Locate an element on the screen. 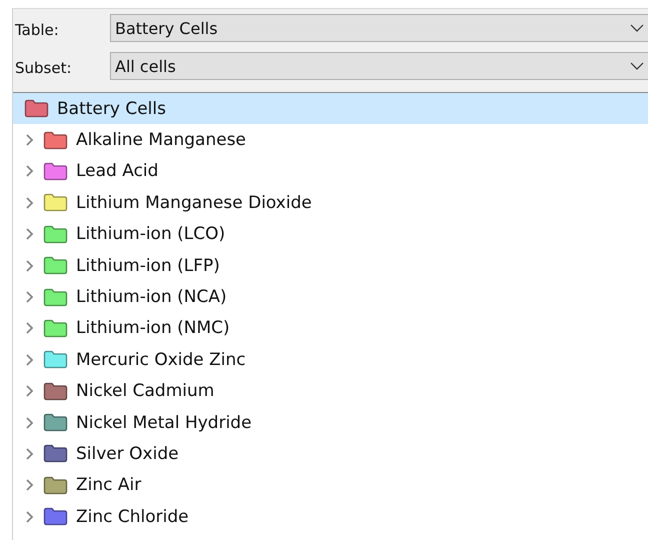  tree-item: Lithium Manganese Dioxide is located at coordinates (330, 203).